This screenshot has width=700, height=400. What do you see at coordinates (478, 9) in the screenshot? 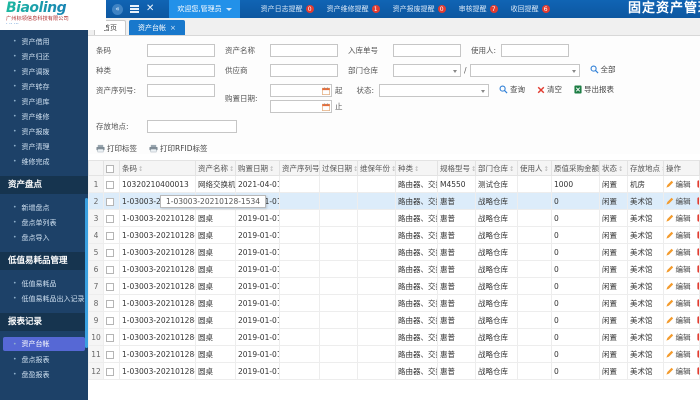
I see `notification-item: 审核提醒 7` at bounding box center [478, 9].